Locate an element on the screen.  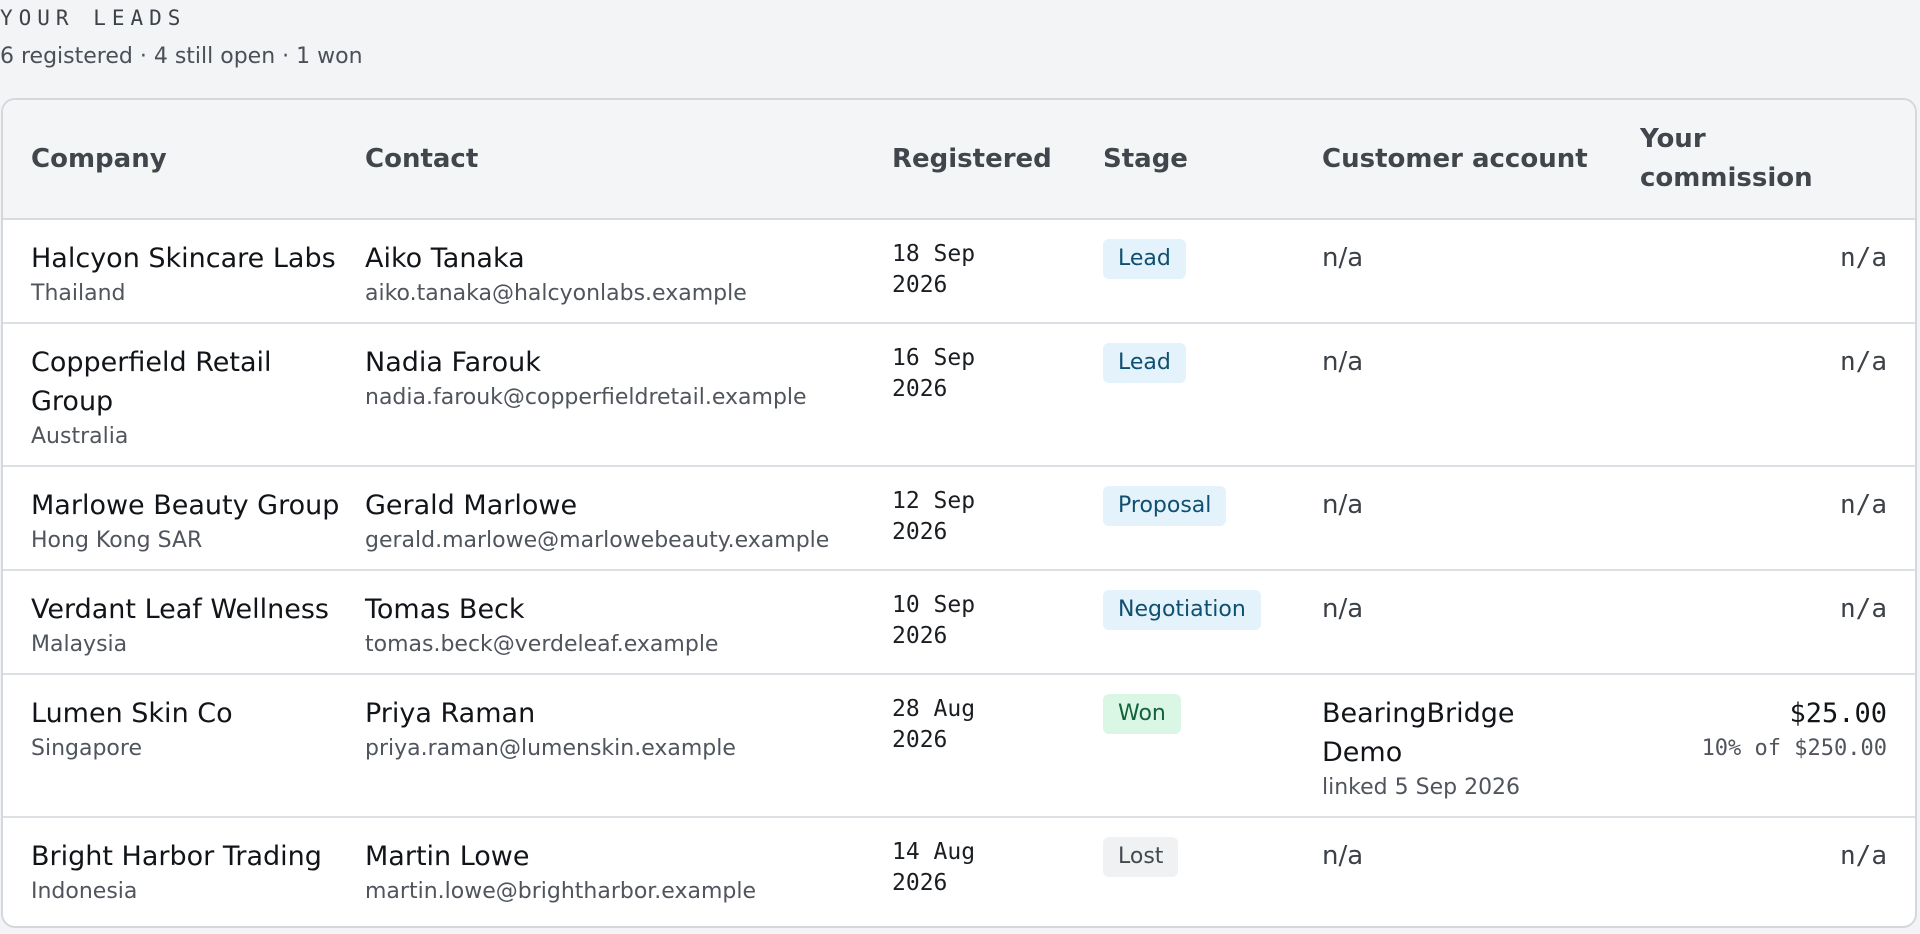
contact-name: Aiko Tanaka is located at coordinates (445, 258).